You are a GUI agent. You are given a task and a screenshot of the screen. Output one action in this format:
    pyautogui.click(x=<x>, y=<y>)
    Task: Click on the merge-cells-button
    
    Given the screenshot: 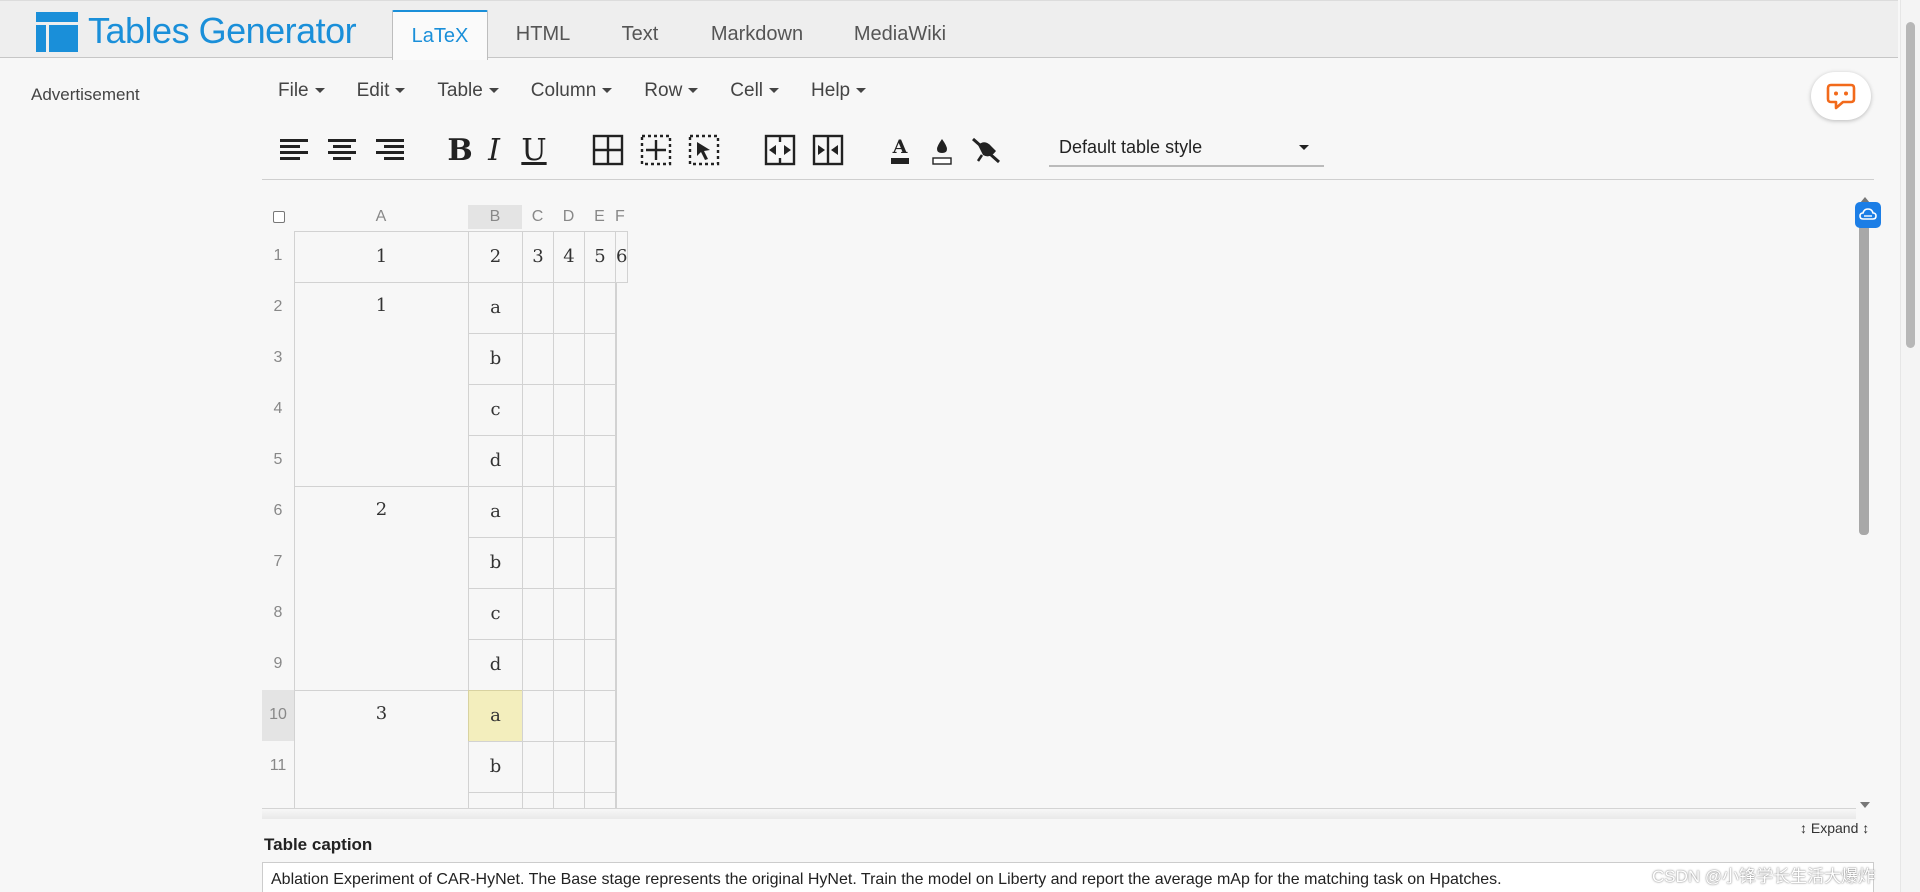 What is the action you would take?
    pyautogui.click(x=780, y=150)
    